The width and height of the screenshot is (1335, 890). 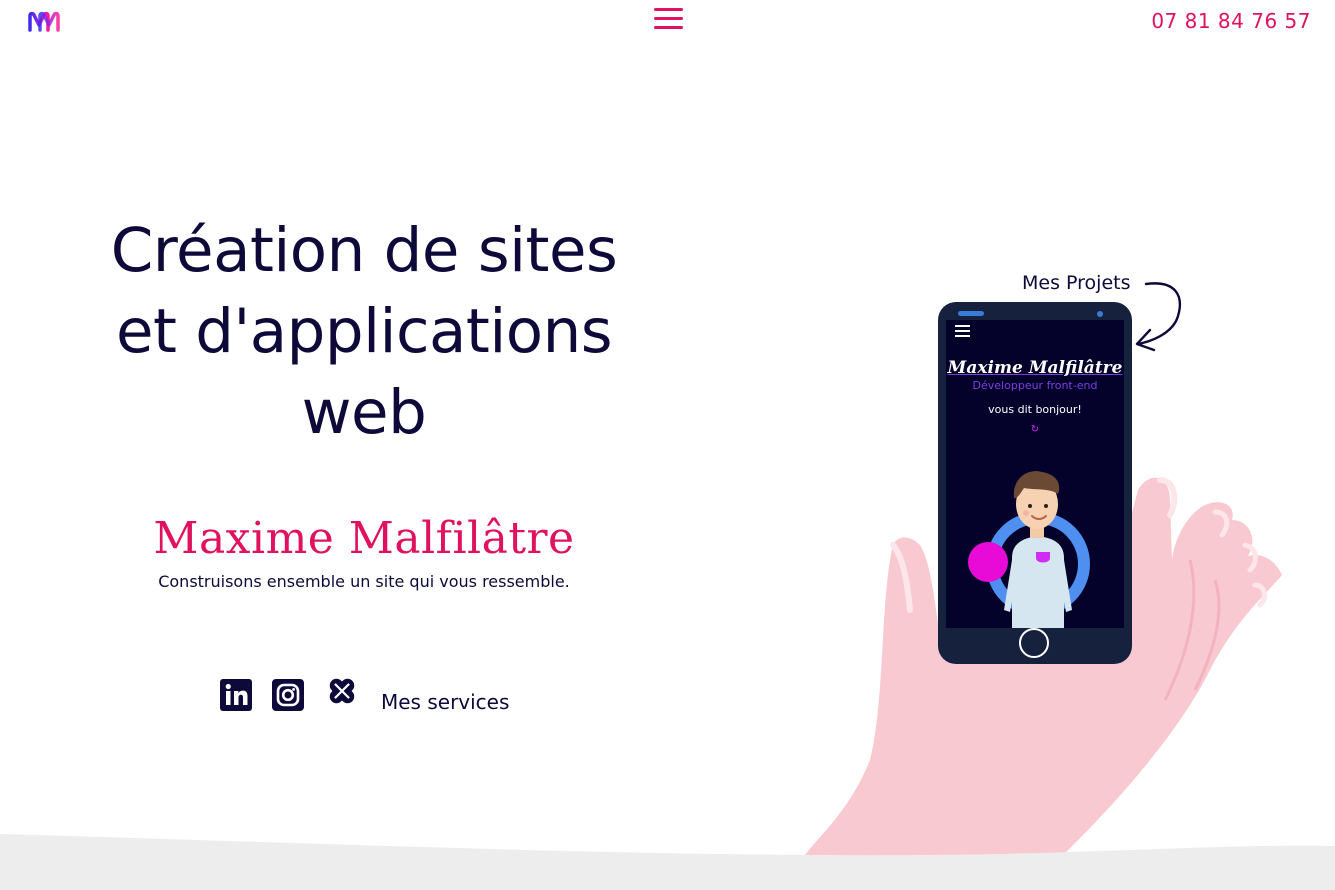 What do you see at coordinates (1035, 368) in the screenshot?
I see `screen-name: Maxime Malfilâtre` at bounding box center [1035, 368].